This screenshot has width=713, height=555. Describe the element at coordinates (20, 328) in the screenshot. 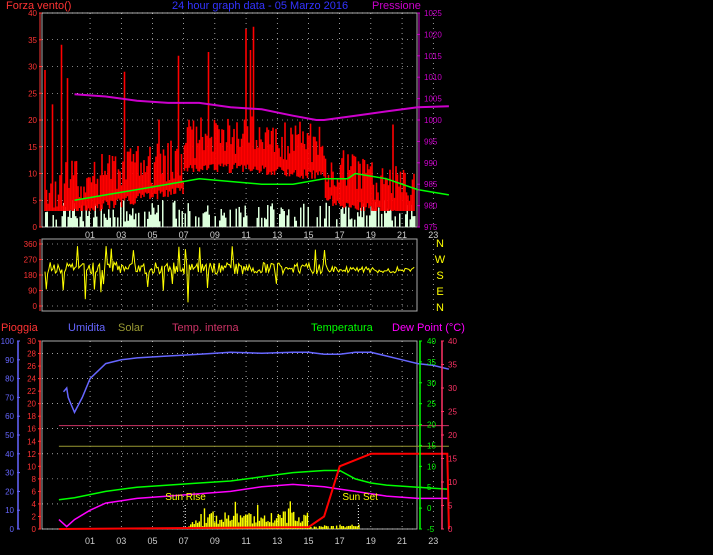

I see `legend-rain: Pioggia` at that location.